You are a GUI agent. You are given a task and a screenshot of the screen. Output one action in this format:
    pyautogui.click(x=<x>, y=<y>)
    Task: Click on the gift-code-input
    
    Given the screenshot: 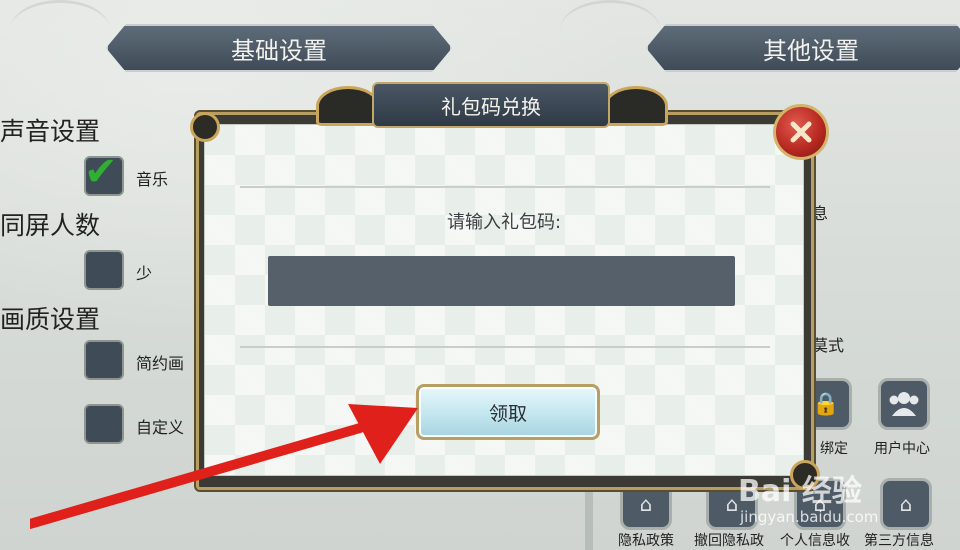 What is the action you would take?
    pyautogui.click(x=501, y=281)
    